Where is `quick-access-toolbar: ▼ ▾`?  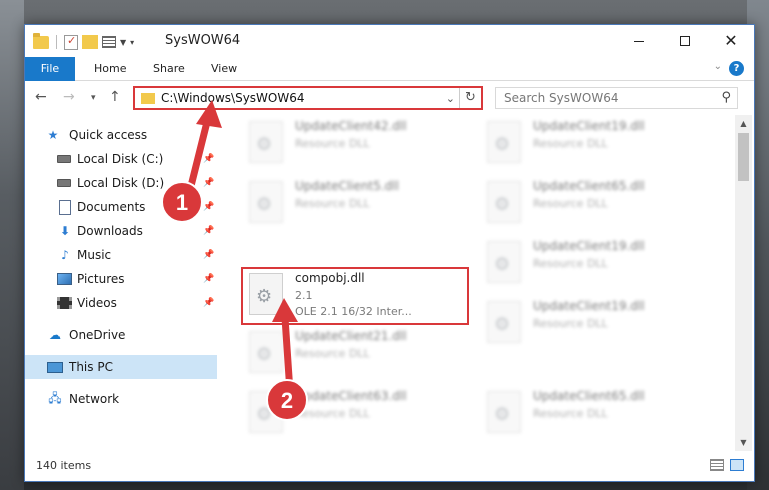 quick-access-toolbar: ▼ ▾ is located at coordinates (83, 41).